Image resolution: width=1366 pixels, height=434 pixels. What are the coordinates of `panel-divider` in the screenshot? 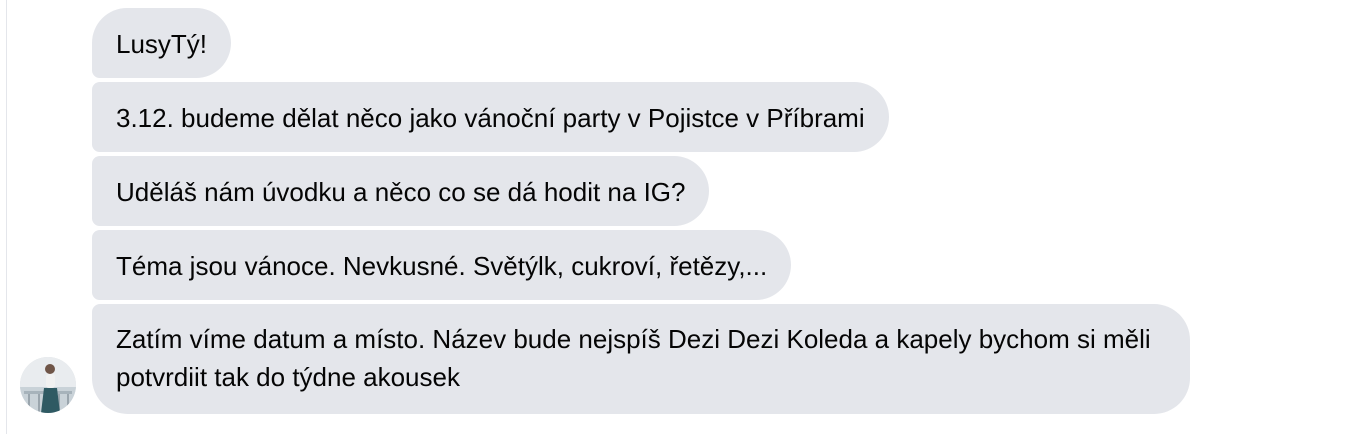 It's located at (6, 217).